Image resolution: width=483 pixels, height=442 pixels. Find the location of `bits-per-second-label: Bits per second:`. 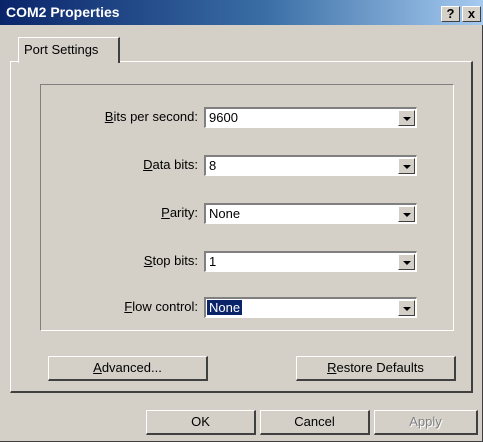

bits-per-second-label: Bits per second: is located at coordinates (151, 116).